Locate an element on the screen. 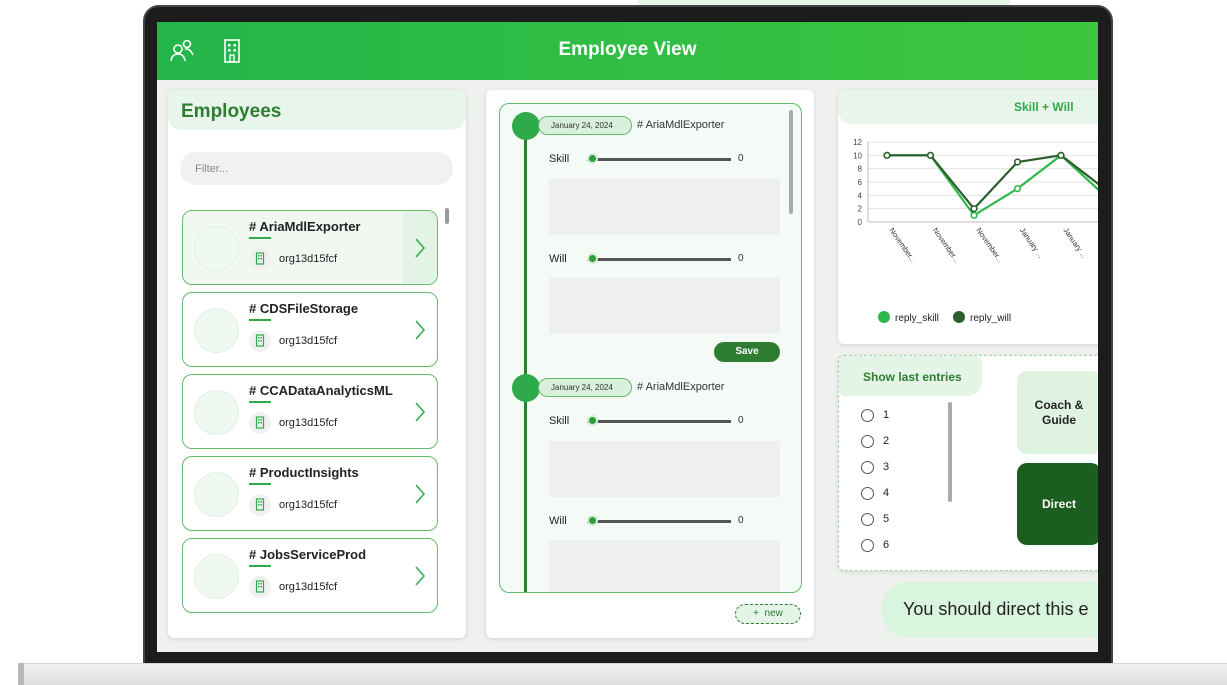 Image resolution: width=1227 pixels, height=685 pixels. timeline-scrollbar is located at coordinates (791, 162).